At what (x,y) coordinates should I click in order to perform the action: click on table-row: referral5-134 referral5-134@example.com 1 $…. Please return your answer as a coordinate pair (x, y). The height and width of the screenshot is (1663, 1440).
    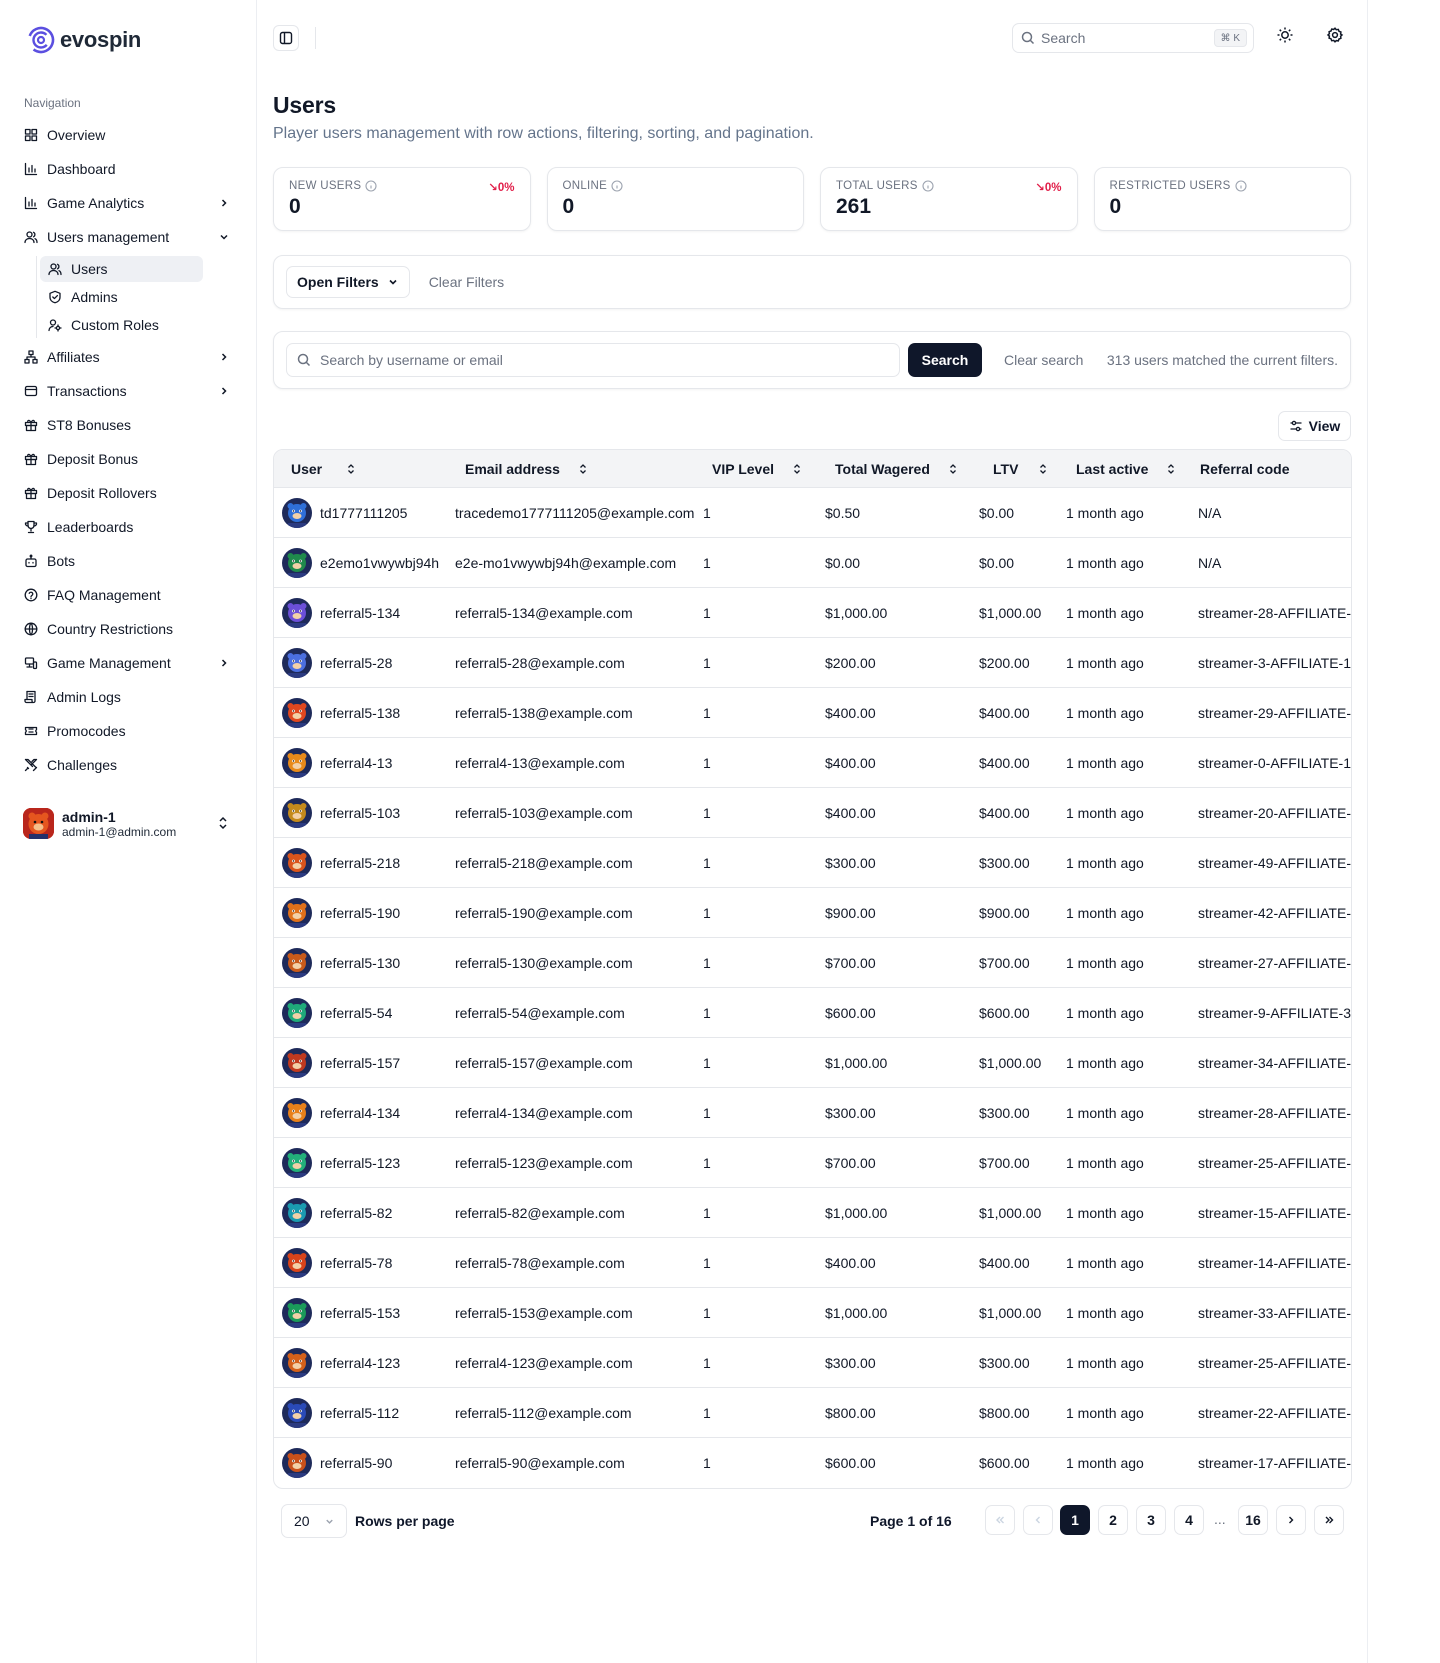
    Looking at the image, I should click on (812, 613).